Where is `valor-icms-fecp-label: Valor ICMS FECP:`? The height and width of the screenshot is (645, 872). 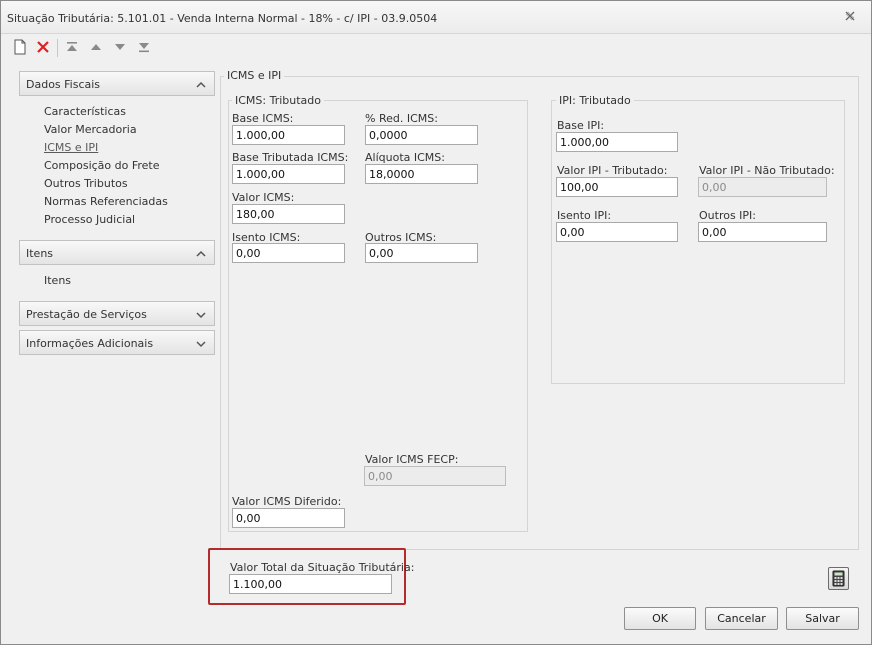
valor-icms-fecp-label: Valor ICMS FECP: is located at coordinates (412, 459).